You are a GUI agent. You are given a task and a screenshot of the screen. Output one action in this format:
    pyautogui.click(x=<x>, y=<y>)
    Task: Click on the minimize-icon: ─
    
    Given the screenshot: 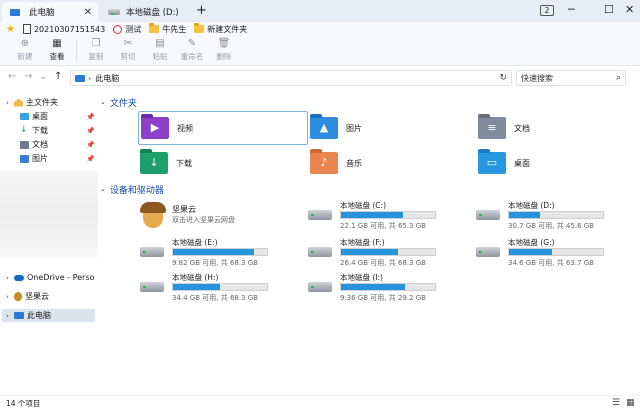 What is the action you would take?
    pyautogui.click(x=571, y=9)
    